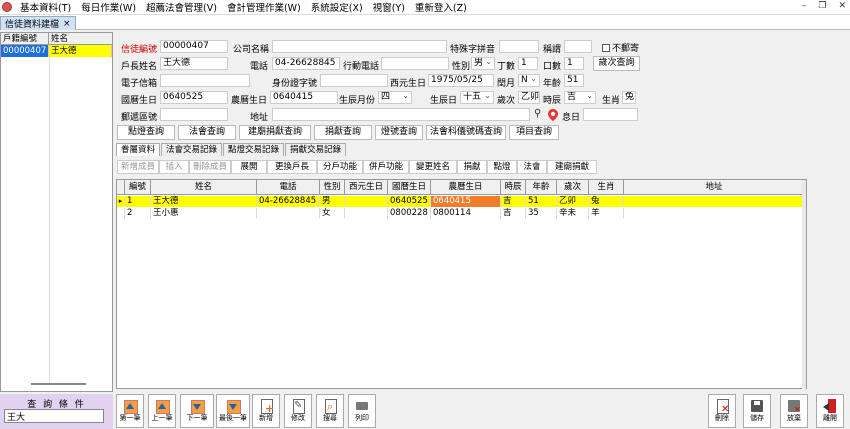 The height and width of the screenshot is (429, 850). Describe the element at coordinates (194, 97) in the screenshot. I see `roc-birth-field: 0640525` at that location.